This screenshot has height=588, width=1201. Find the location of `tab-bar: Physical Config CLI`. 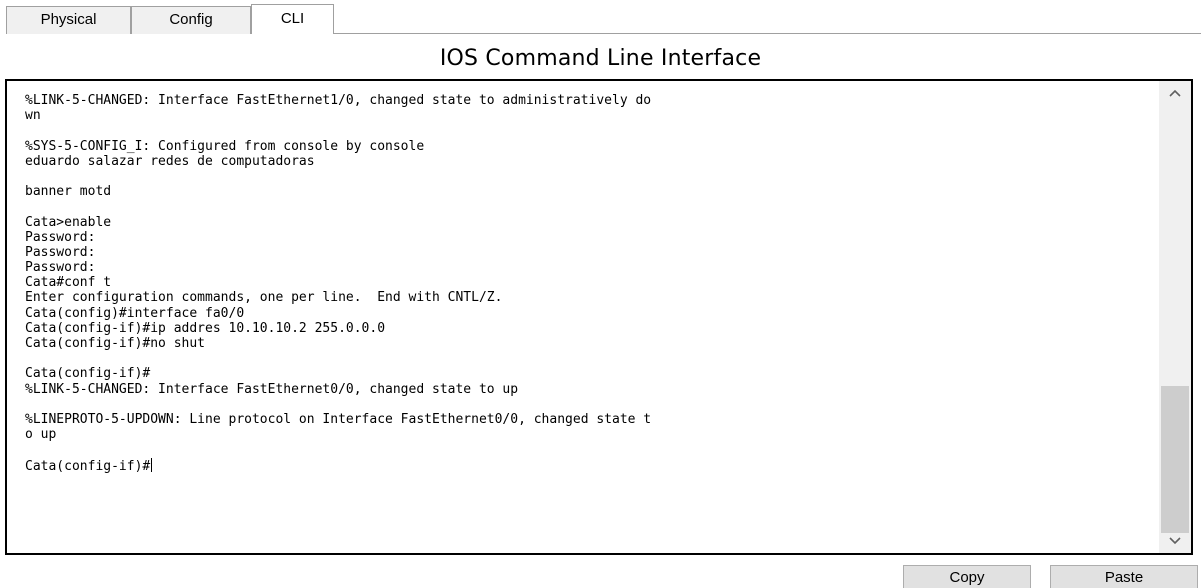

tab-bar: Physical Config CLI is located at coordinates (600, 17).